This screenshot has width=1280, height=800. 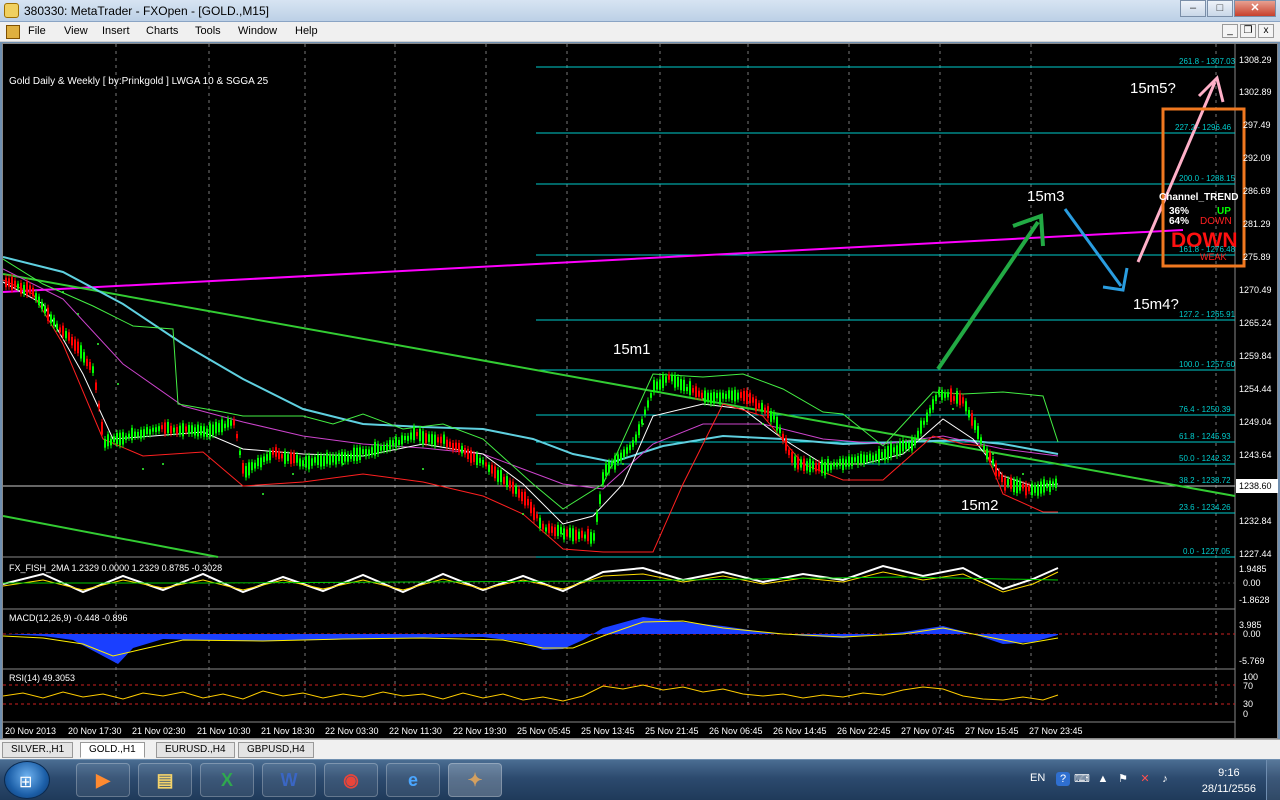 What do you see at coordinates (112, 750) in the screenshot?
I see `tab-gold: GOLD.,H1` at bounding box center [112, 750].